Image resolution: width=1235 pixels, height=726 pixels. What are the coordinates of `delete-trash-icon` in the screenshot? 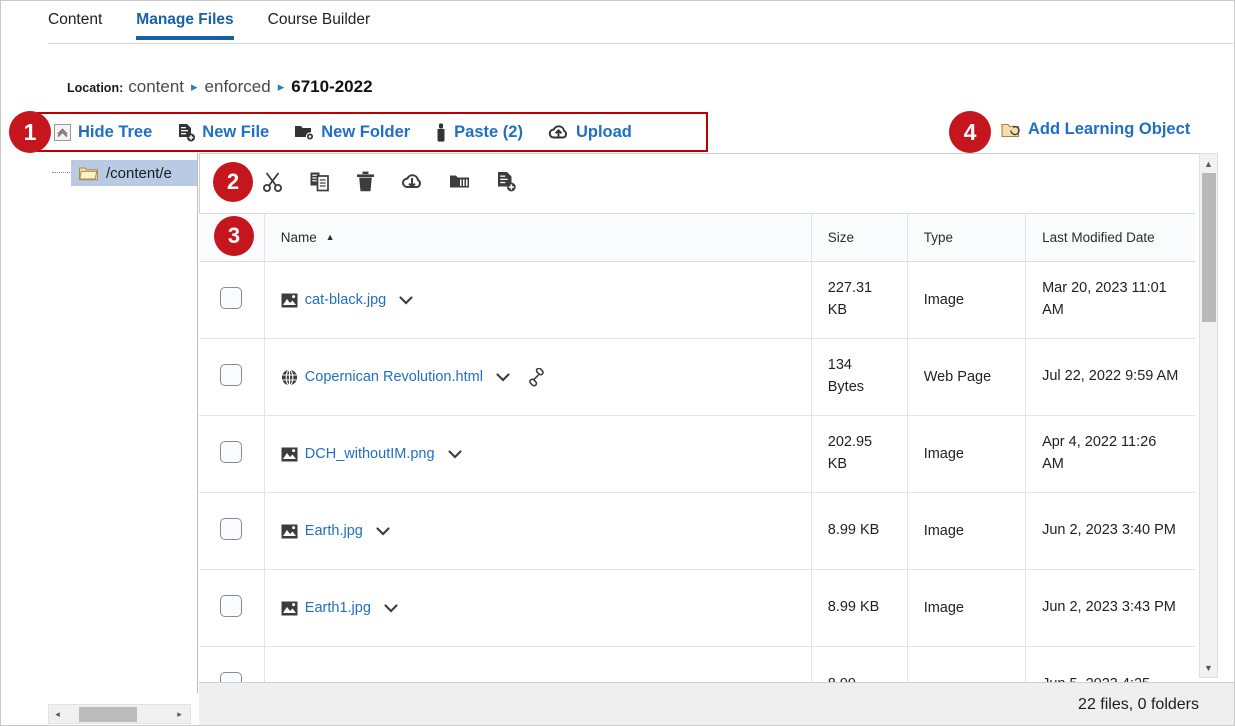 It's located at (365, 181).